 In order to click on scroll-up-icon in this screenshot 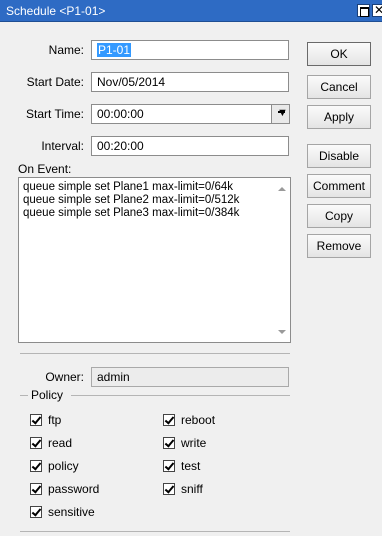, I will do `click(282, 189)`.